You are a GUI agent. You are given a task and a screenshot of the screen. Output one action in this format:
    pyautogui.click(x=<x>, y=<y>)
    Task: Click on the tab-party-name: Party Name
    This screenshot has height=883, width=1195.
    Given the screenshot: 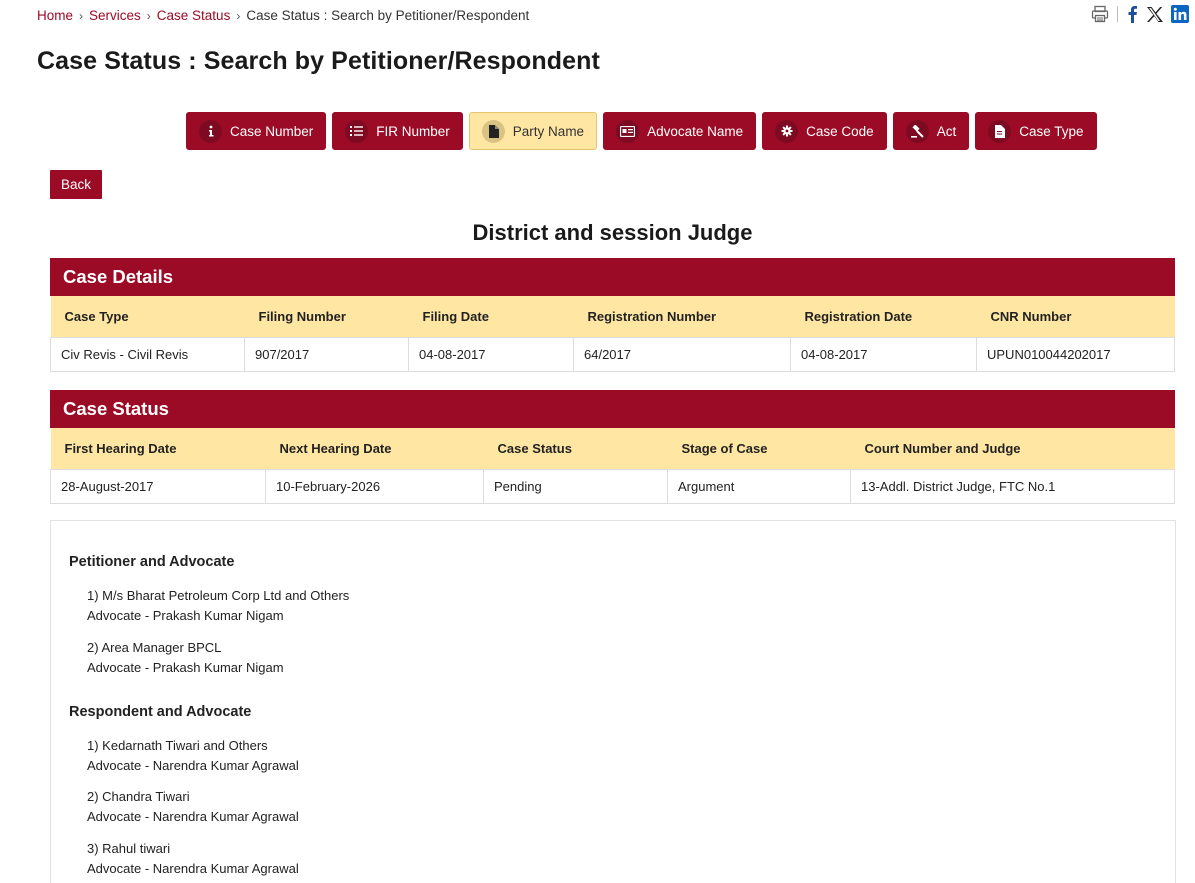 What is the action you would take?
    pyautogui.click(x=533, y=131)
    